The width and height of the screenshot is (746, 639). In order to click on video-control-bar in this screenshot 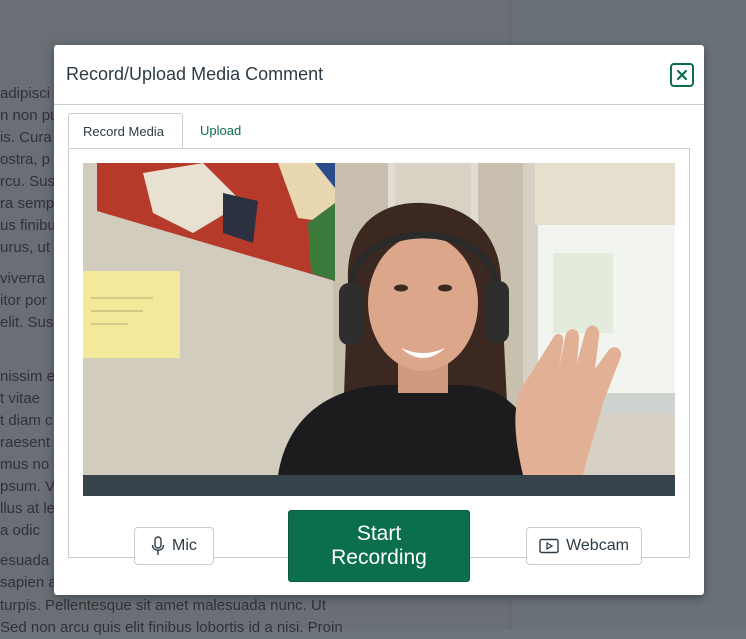, I will do `click(379, 485)`.